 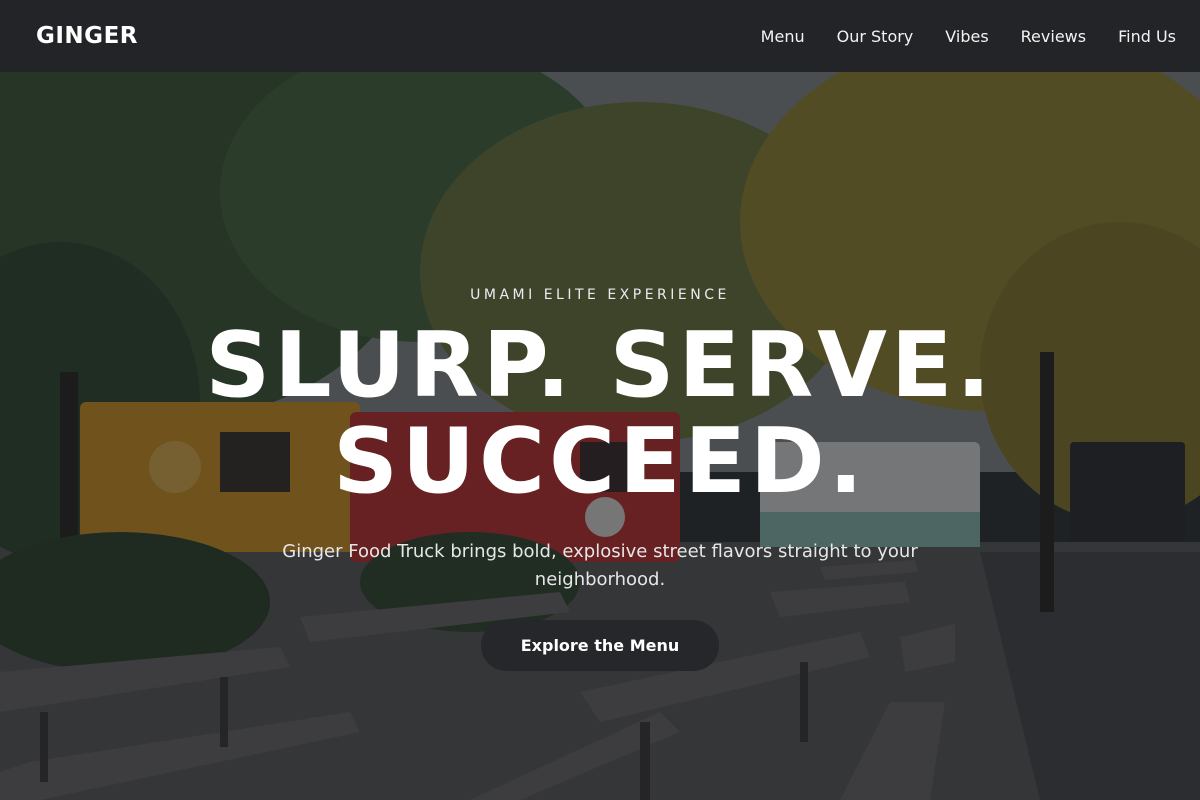 What do you see at coordinates (767, 36) in the screenshot?
I see `nav-link-menu: Menu` at bounding box center [767, 36].